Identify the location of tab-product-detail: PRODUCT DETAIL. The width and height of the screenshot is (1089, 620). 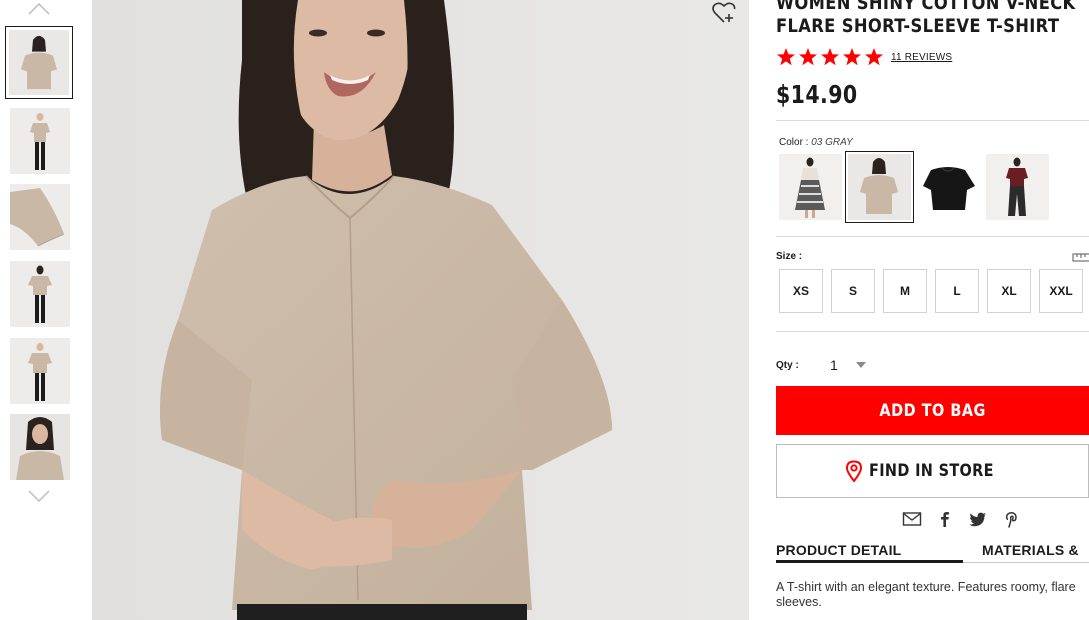
(838, 550).